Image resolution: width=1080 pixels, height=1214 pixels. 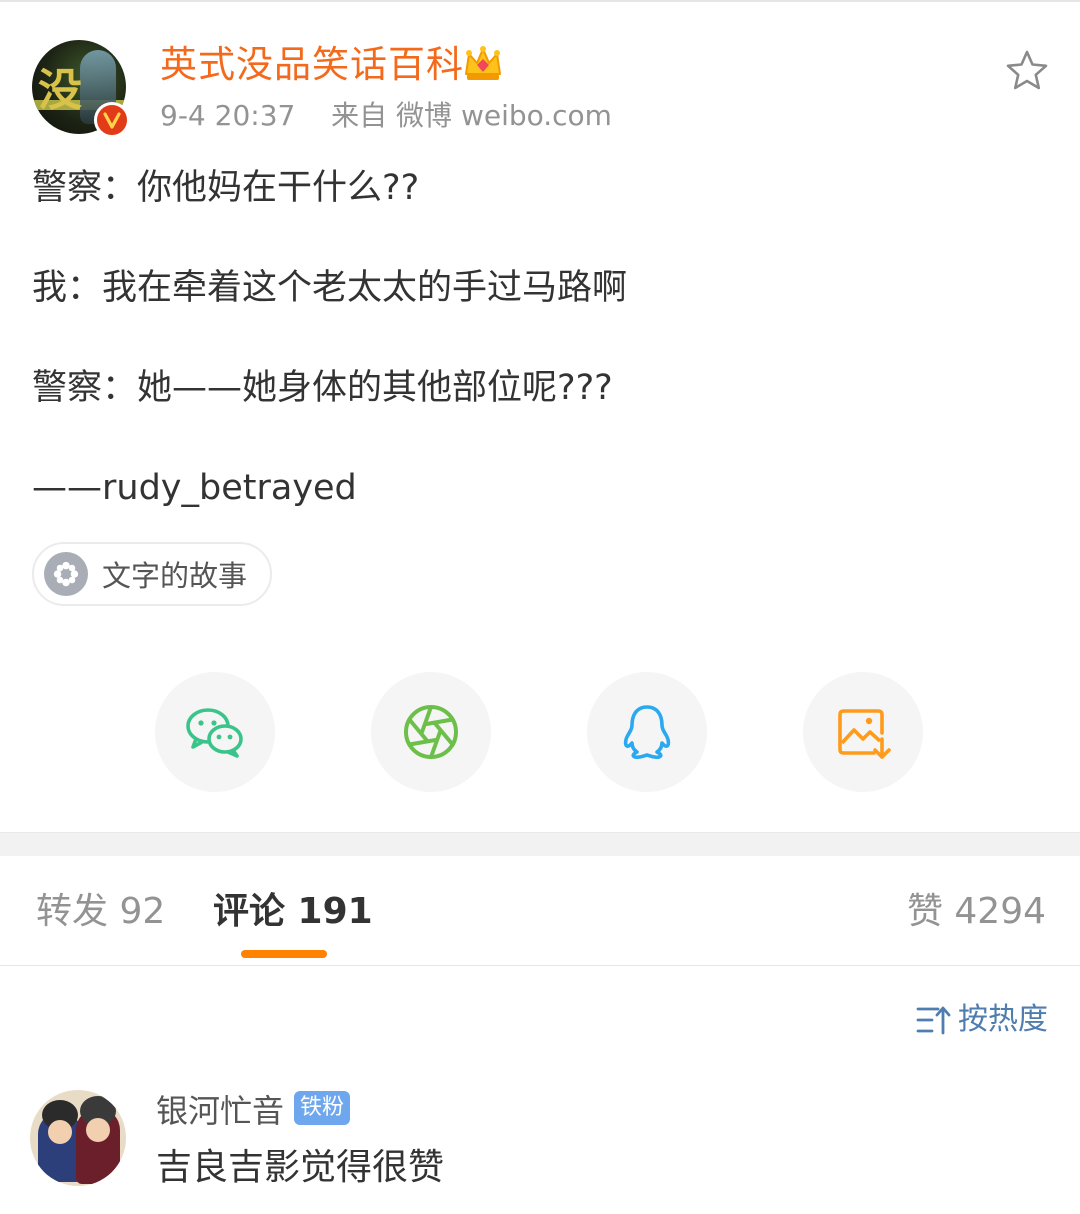 What do you see at coordinates (322, 388) in the screenshot?
I see `post-line: 警察：她——她身体的其他部位呢???` at bounding box center [322, 388].